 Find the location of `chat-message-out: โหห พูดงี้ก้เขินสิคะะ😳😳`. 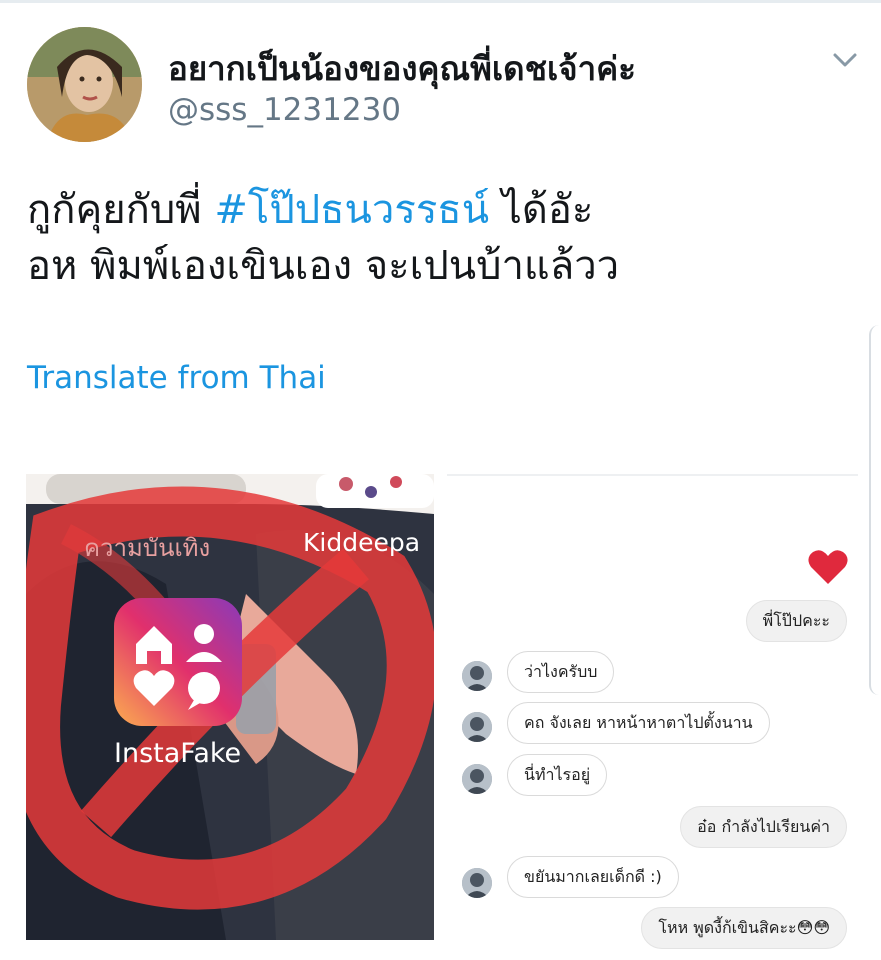

chat-message-out: โหห พูดงี้ก้เขินสิคะะ😳😳 is located at coordinates (744, 928).